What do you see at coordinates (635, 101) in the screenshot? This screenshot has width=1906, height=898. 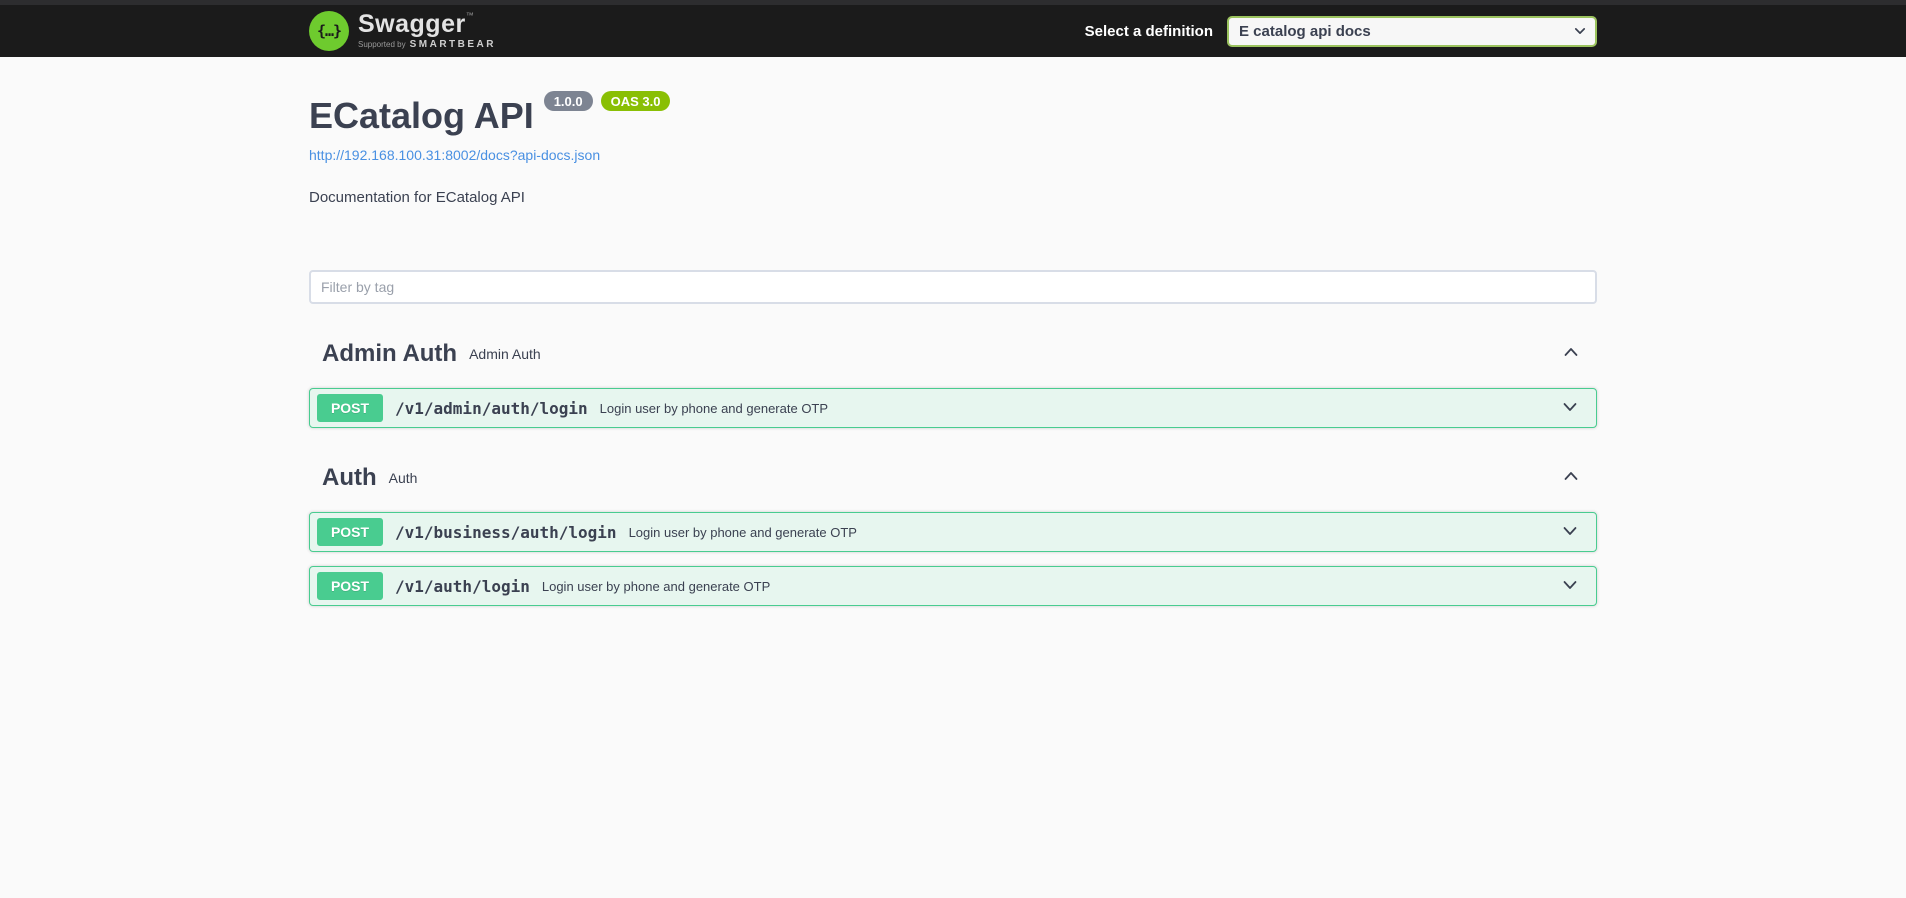 I see `oas-badge: OAS 3.0` at bounding box center [635, 101].